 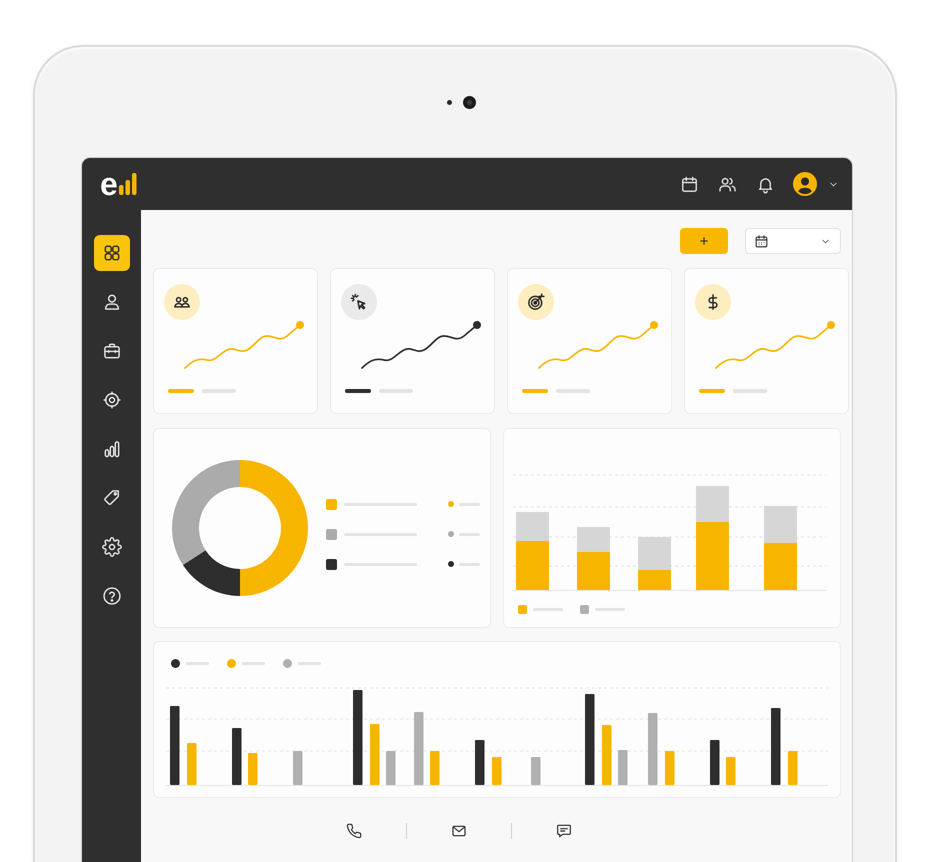 What do you see at coordinates (780, 566) in the screenshot?
I see `bar-segment` at bounding box center [780, 566].